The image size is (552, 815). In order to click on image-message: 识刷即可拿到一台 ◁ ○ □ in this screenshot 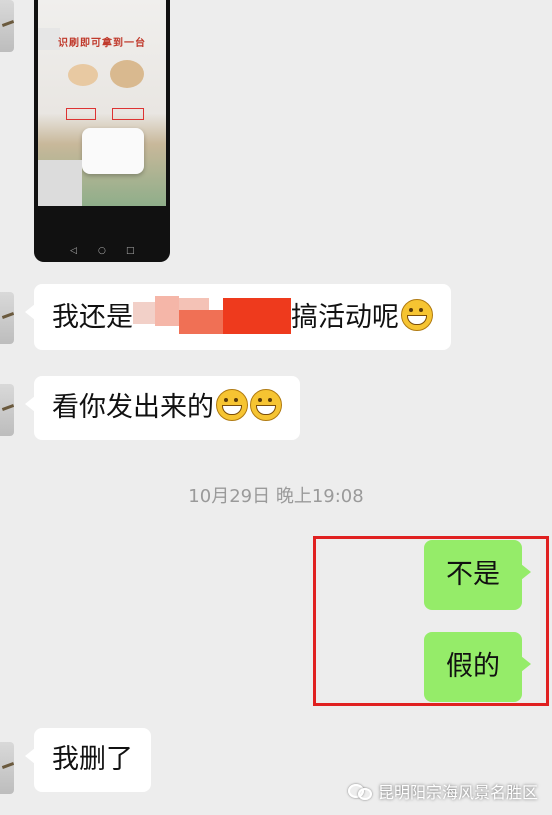, I will do `click(102, 131)`.